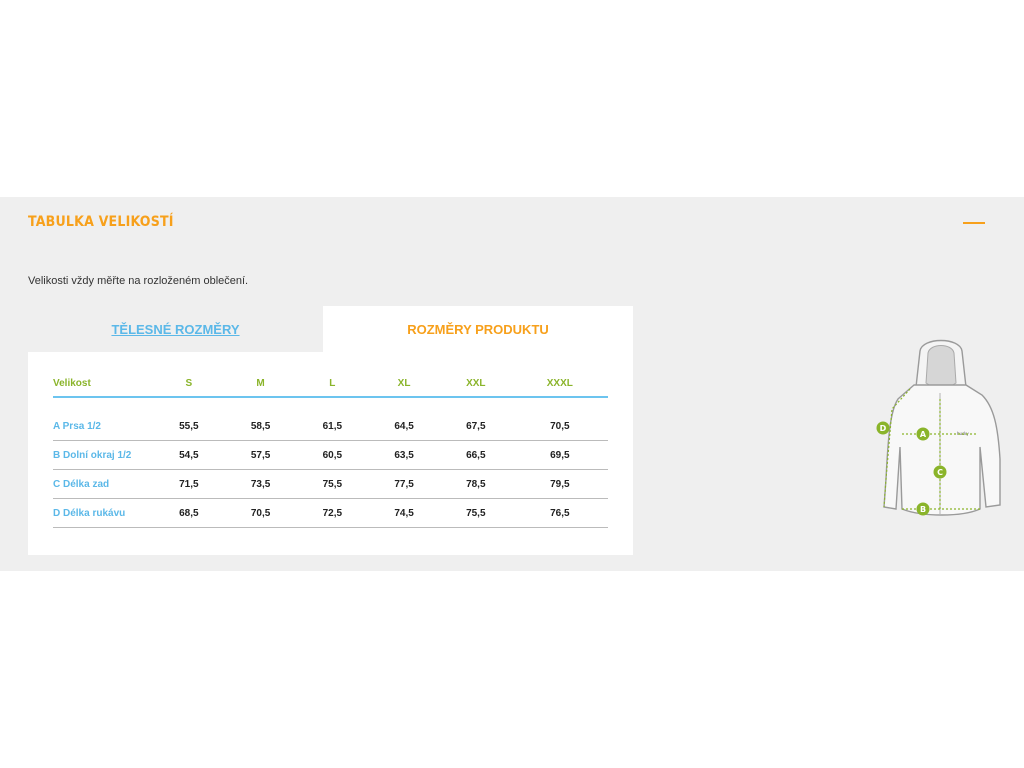 The height and width of the screenshot is (768, 1024). I want to click on marker-b: B, so click(923, 509).